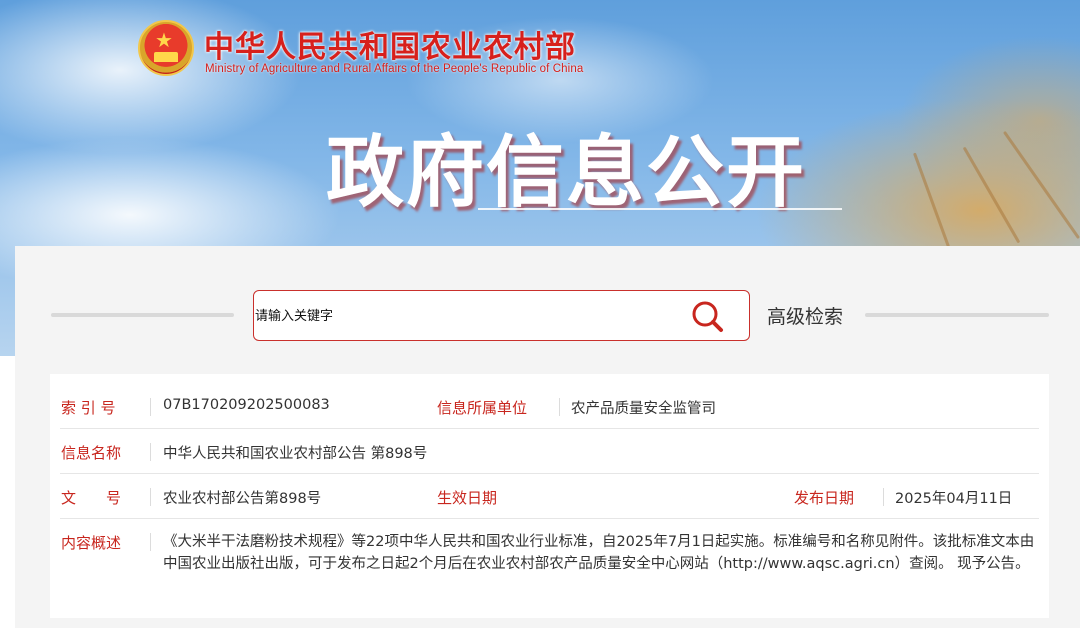 This screenshot has width=1080, height=628. What do you see at coordinates (295, 454) in the screenshot?
I see `info-name-value: 中华人民共和国农业农村部公告 第898号` at bounding box center [295, 454].